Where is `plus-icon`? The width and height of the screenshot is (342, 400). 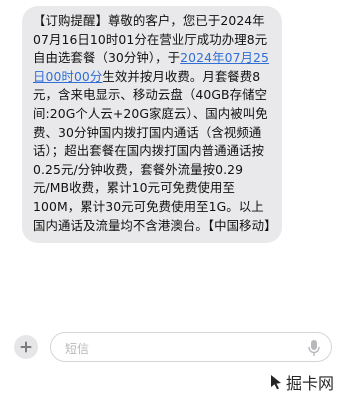 plus-icon is located at coordinates (26, 347).